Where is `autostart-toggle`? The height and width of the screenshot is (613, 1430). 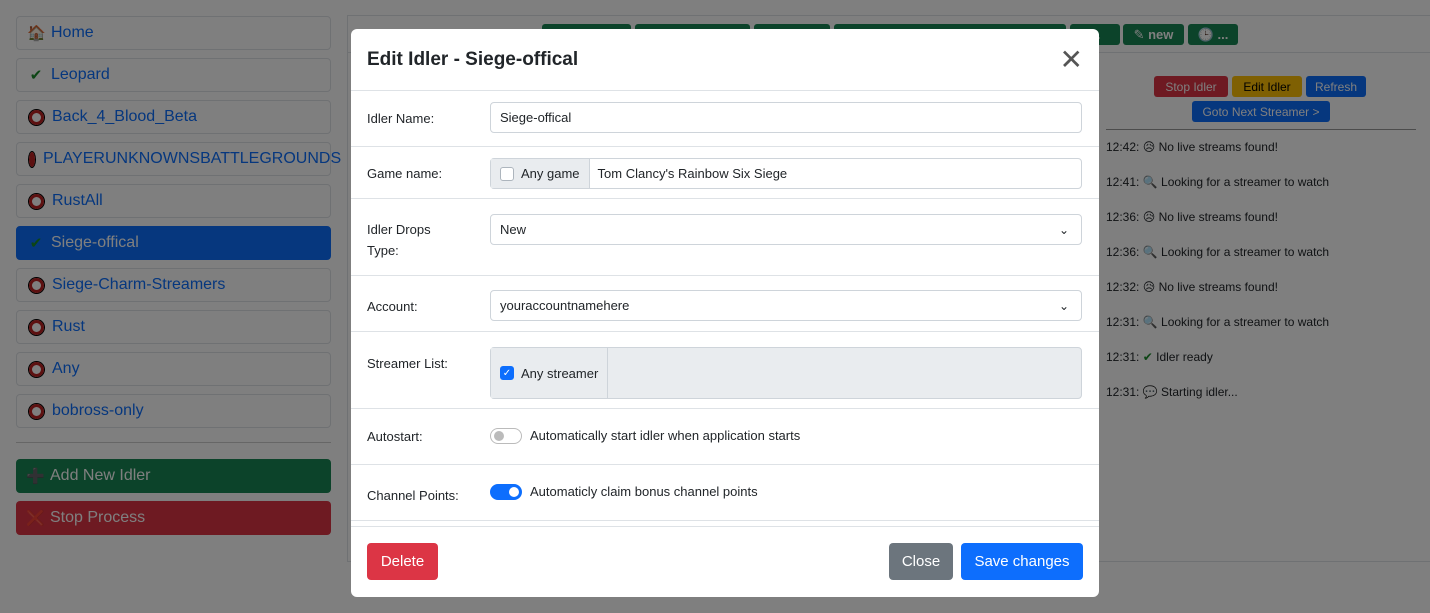
autostart-toggle is located at coordinates (506, 436).